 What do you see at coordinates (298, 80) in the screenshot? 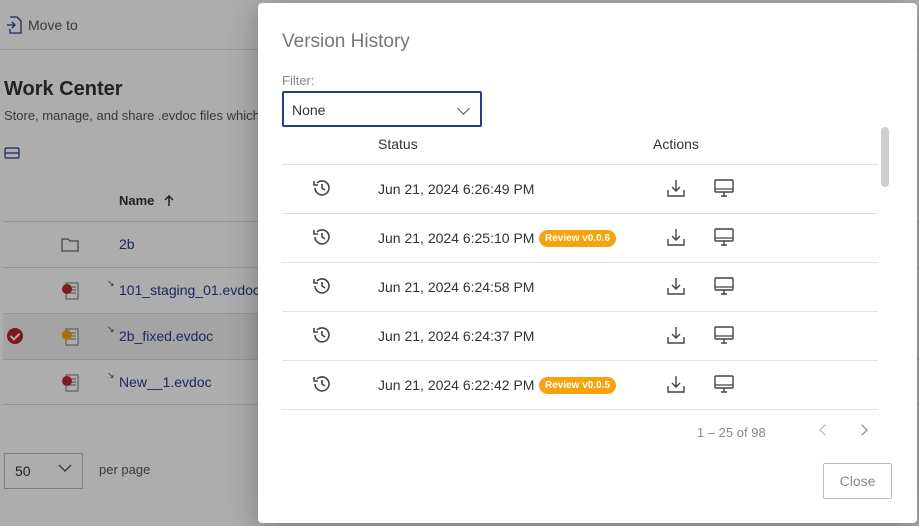
I see `filter-label: Filter:` at bounding box center [298, 80].